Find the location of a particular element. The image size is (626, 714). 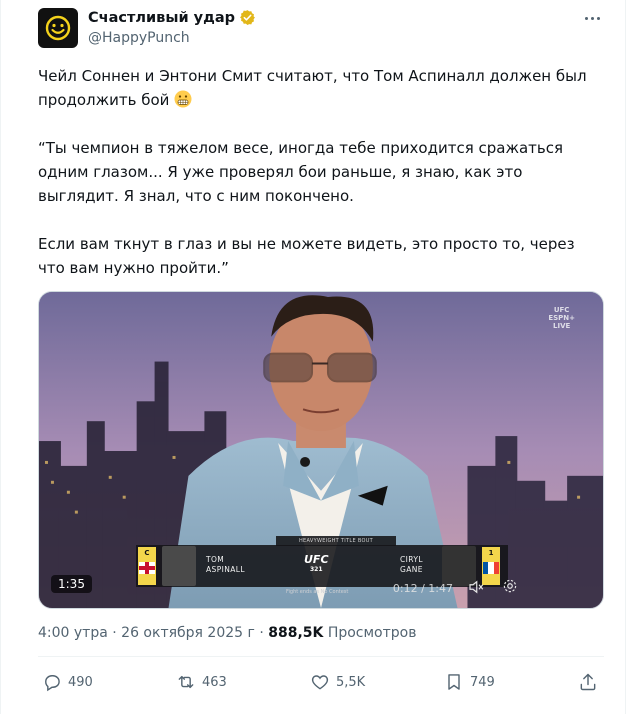

author-name-row: Счастливый удар is located at coordinates (172, 17).